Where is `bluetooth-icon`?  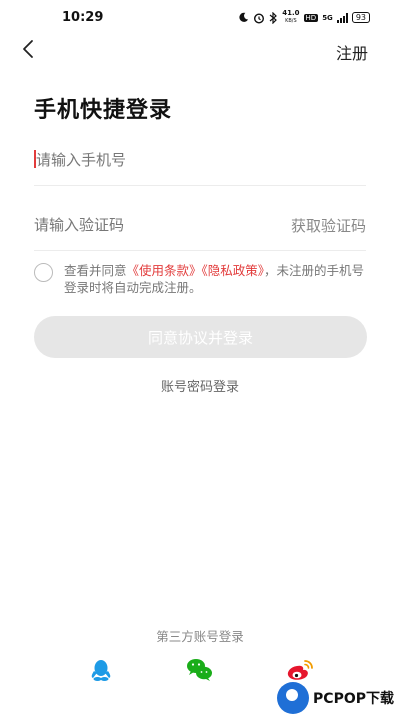 bluetooth-icon is located at coordinates (273, 17).